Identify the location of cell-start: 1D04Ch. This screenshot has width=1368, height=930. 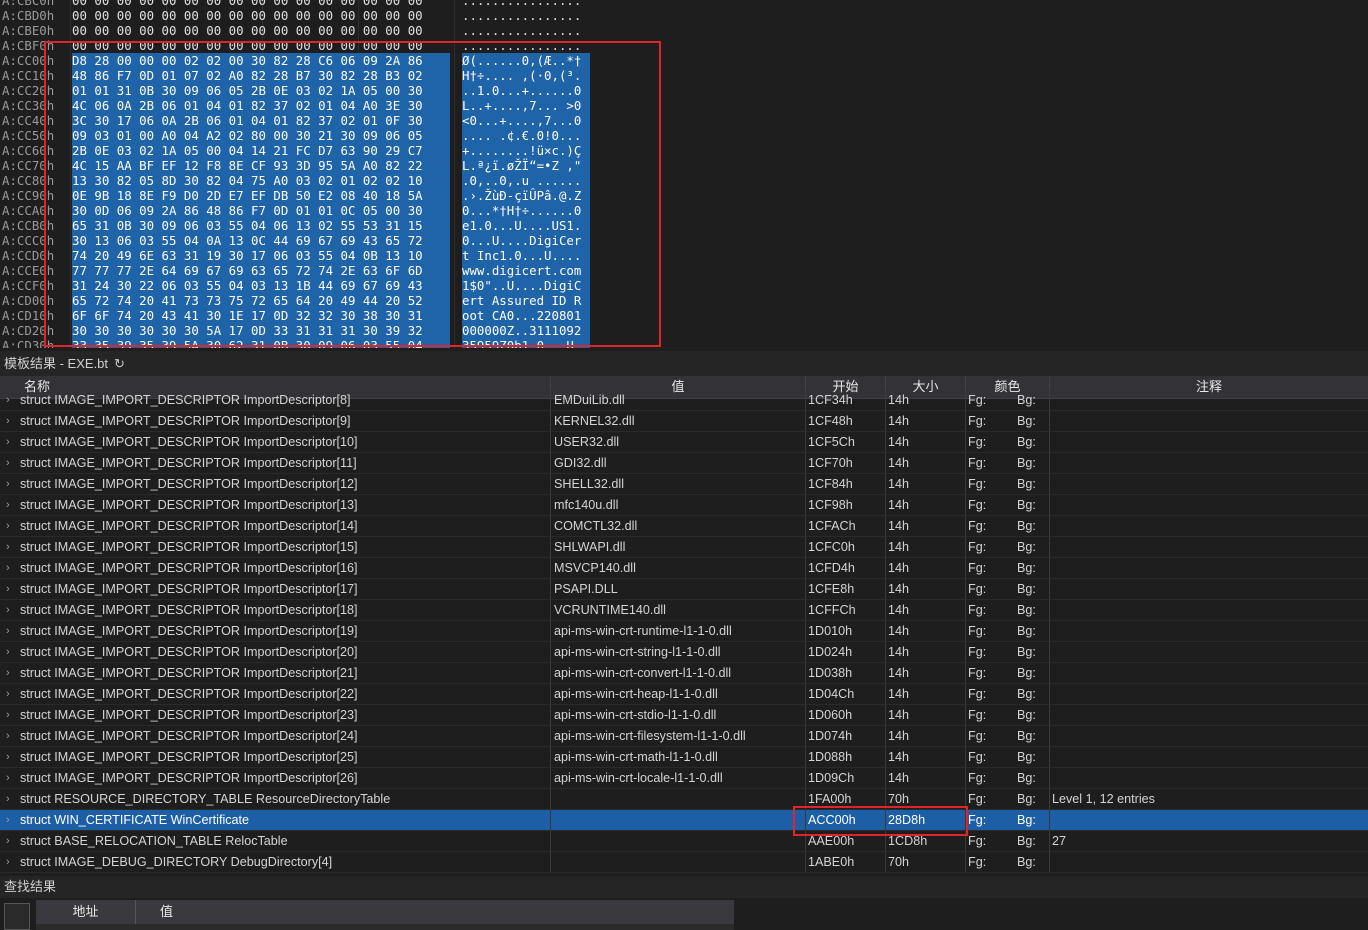
(846, 694).